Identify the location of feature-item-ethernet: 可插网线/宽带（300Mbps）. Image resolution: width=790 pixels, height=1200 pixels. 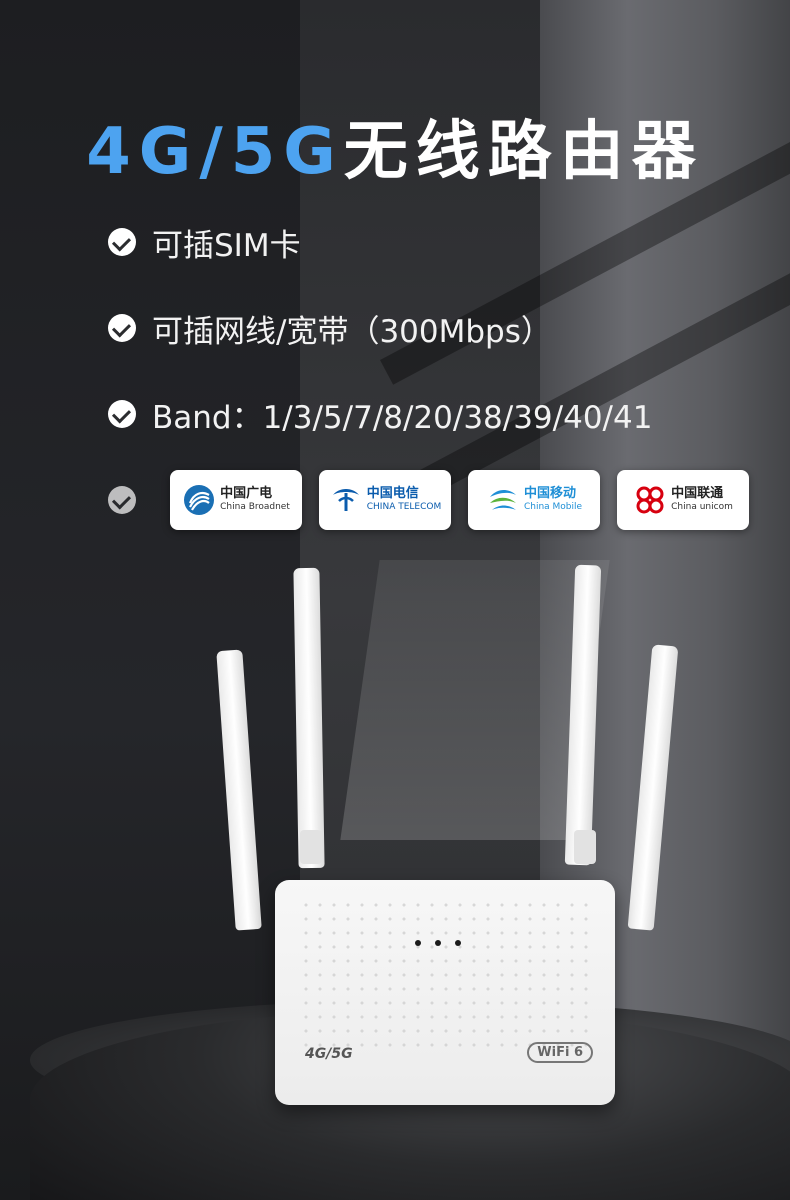
(380, 328).